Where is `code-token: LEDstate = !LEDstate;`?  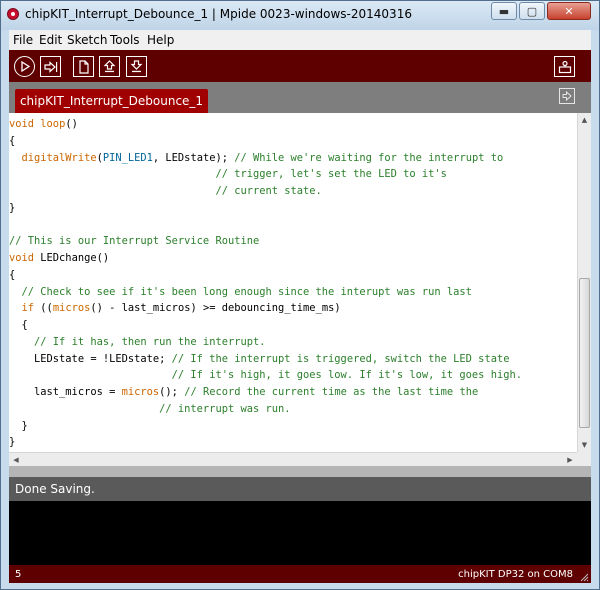
code-token: LEDstate = !LEDstate; is located at coordinates (90, 358).